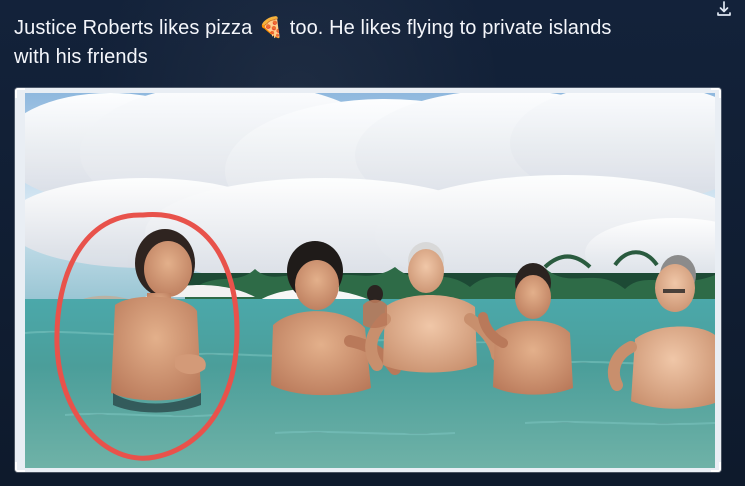 The height and width of the screenshot is (486, 745). Describe the element at coordinates (271, 28) in the screenshot. I see `pizza-emoji: 🍕` at that location.